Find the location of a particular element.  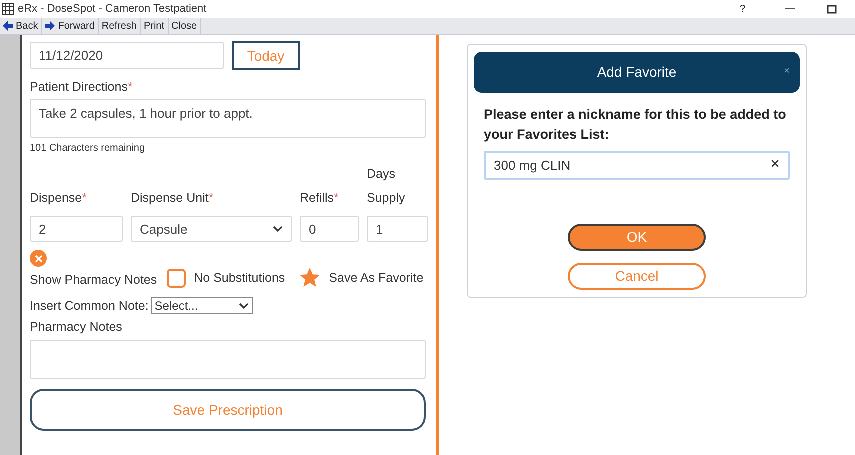

field-label: Days Supply is located at coordinates (386, 186).